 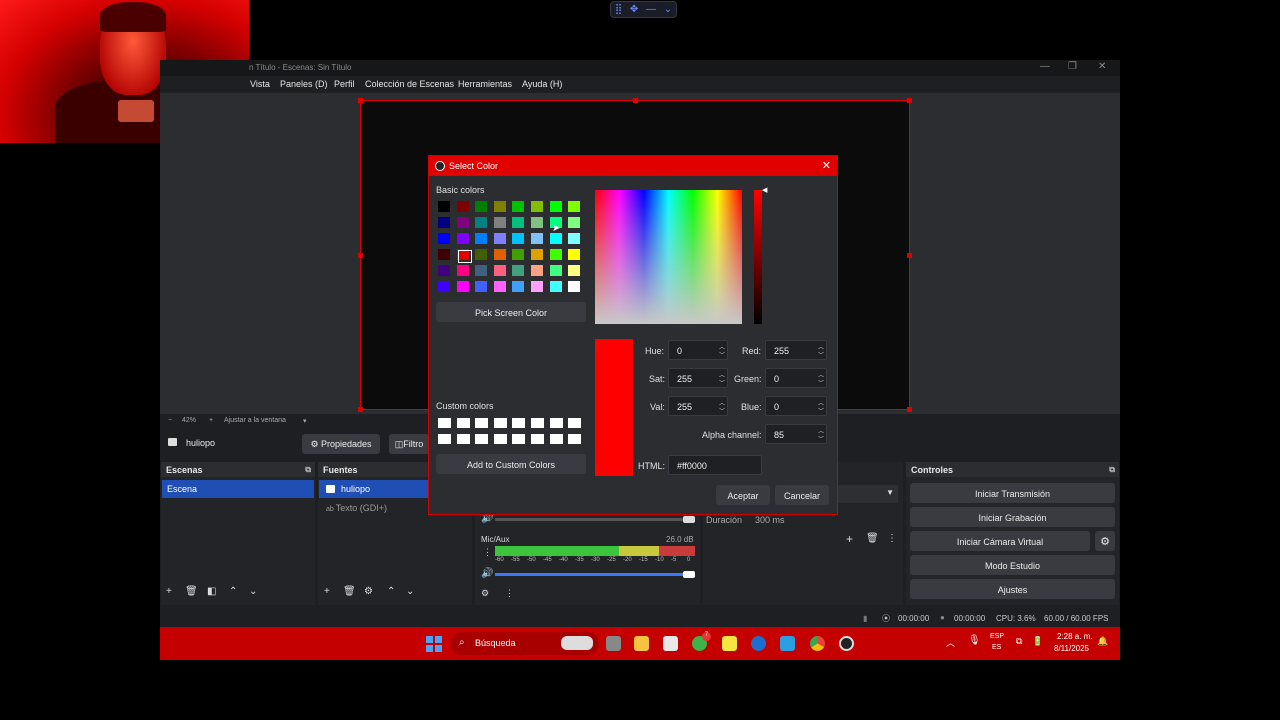 I want to click on start-recording-button: Iniciar Grabación, so click(x=1012, y=517).